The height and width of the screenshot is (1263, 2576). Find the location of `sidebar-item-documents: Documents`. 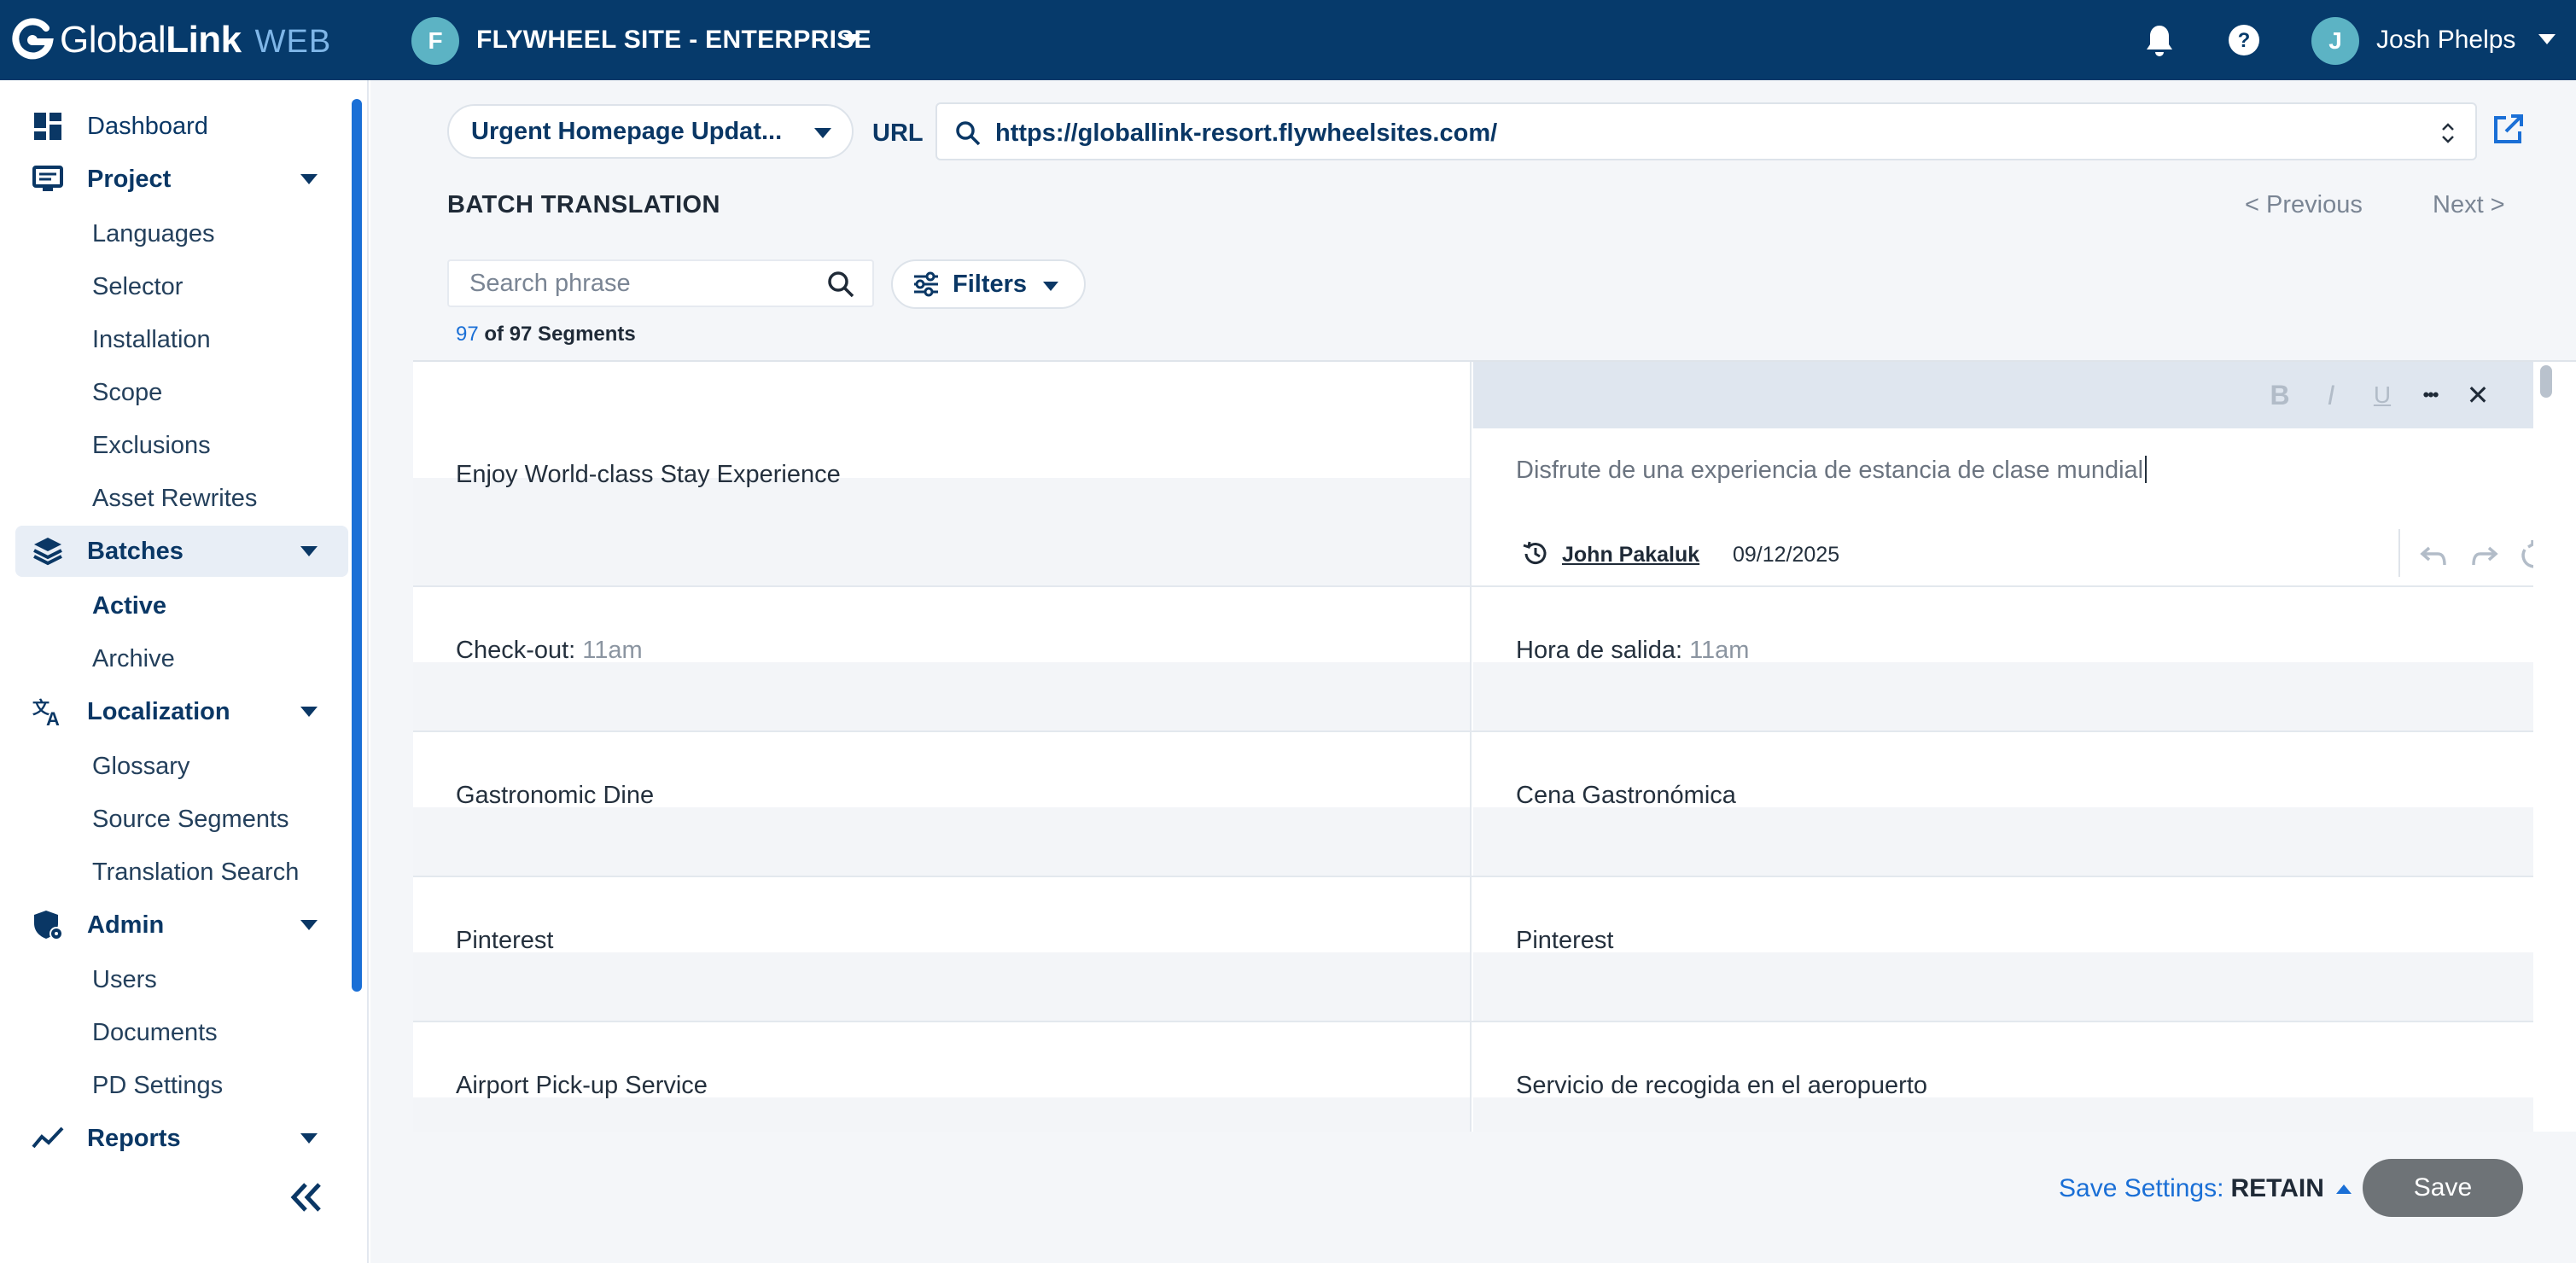

sidebar-item-documents: Documents is located at coordinates (155, 1032).